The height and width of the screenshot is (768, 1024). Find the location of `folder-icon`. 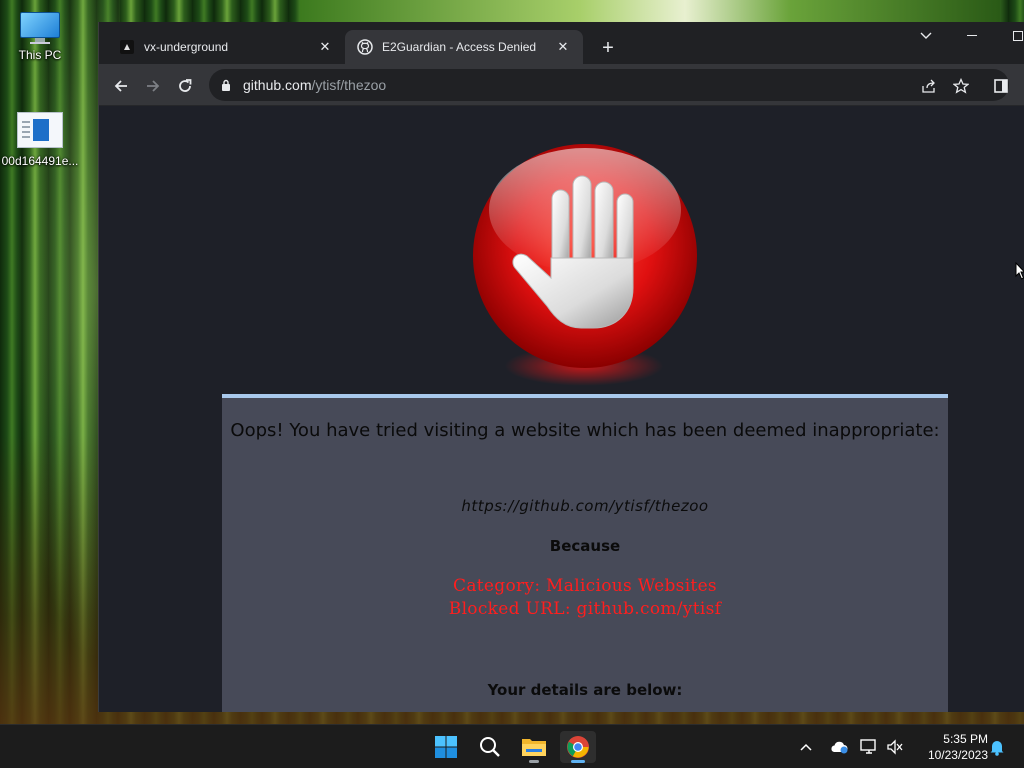

folder-icon is located at coordinates (534, 747).